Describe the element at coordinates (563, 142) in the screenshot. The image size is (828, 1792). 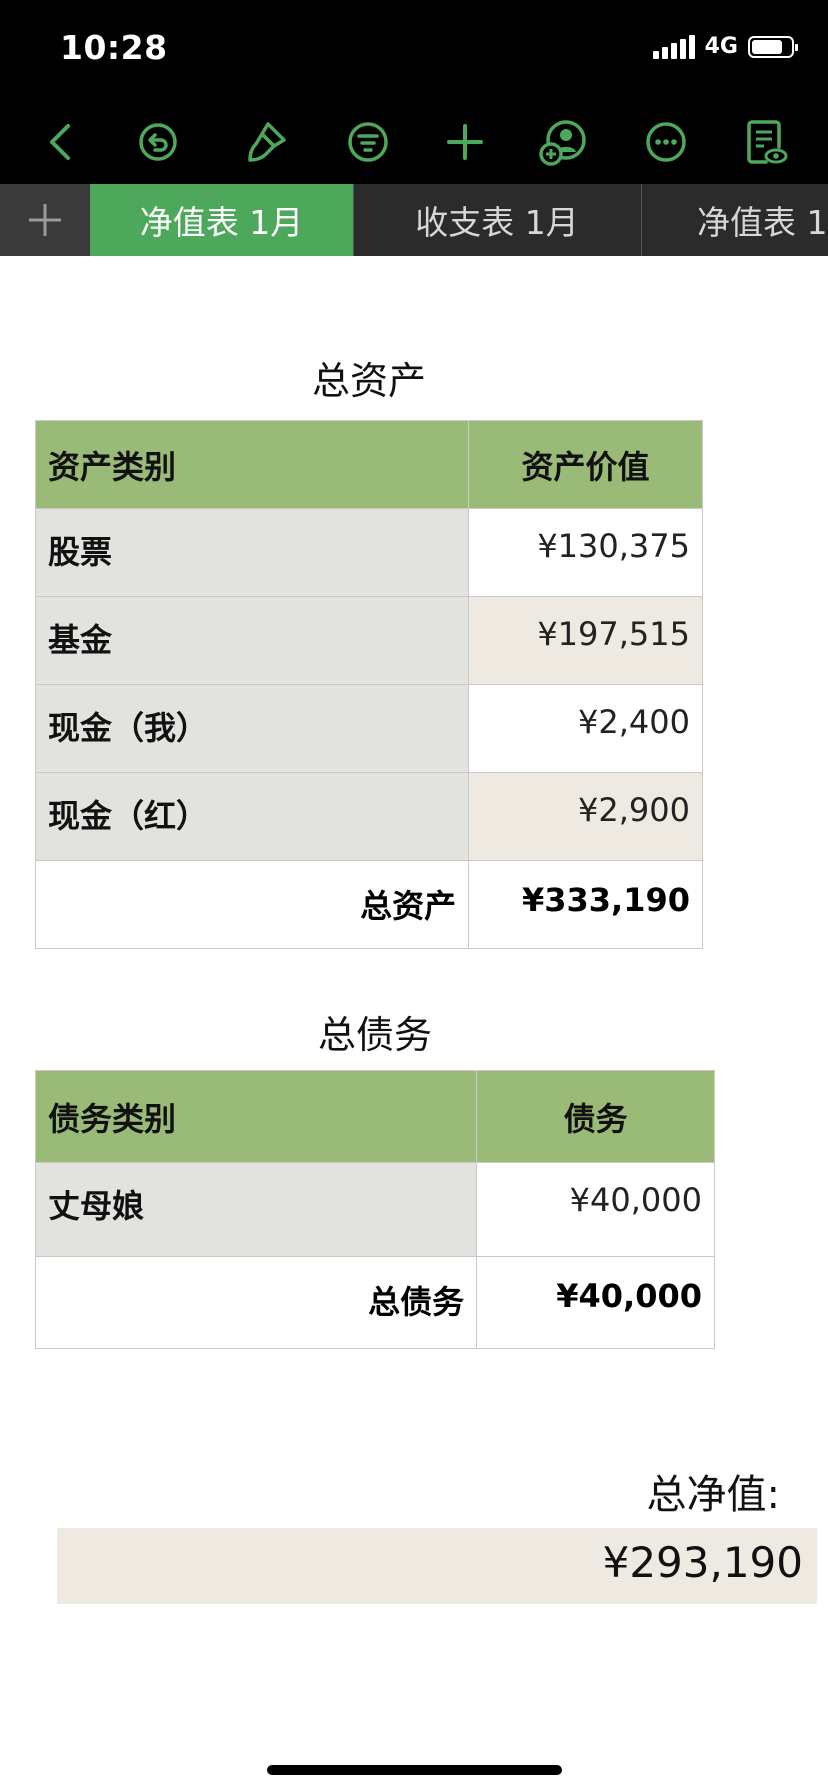
I see `collaborate-icon` at that location.